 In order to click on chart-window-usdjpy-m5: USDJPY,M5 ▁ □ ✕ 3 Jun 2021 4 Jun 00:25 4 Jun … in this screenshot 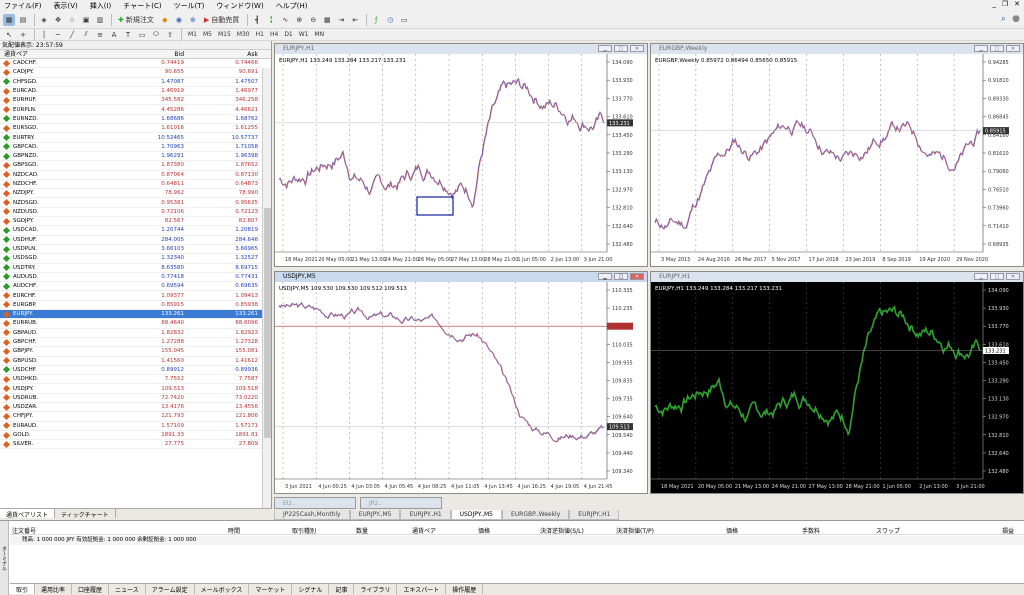, I will do `click(461, 382)`.